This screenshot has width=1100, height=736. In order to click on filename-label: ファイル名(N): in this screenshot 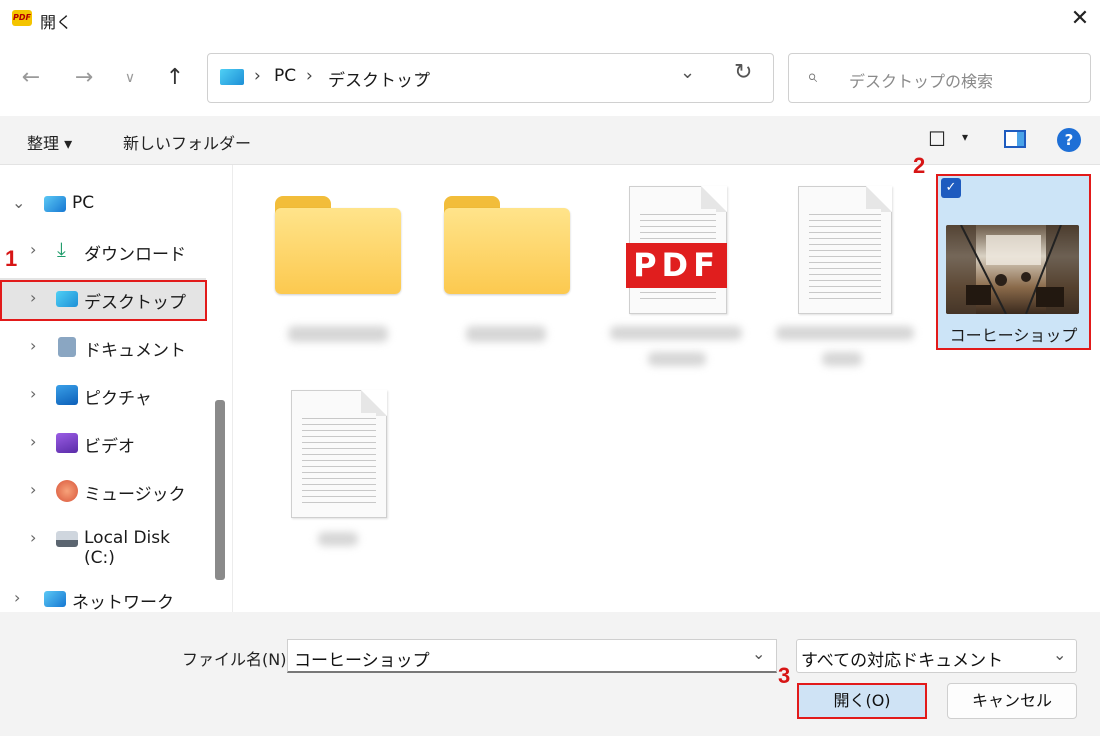, I will do `click(237, 659)`.